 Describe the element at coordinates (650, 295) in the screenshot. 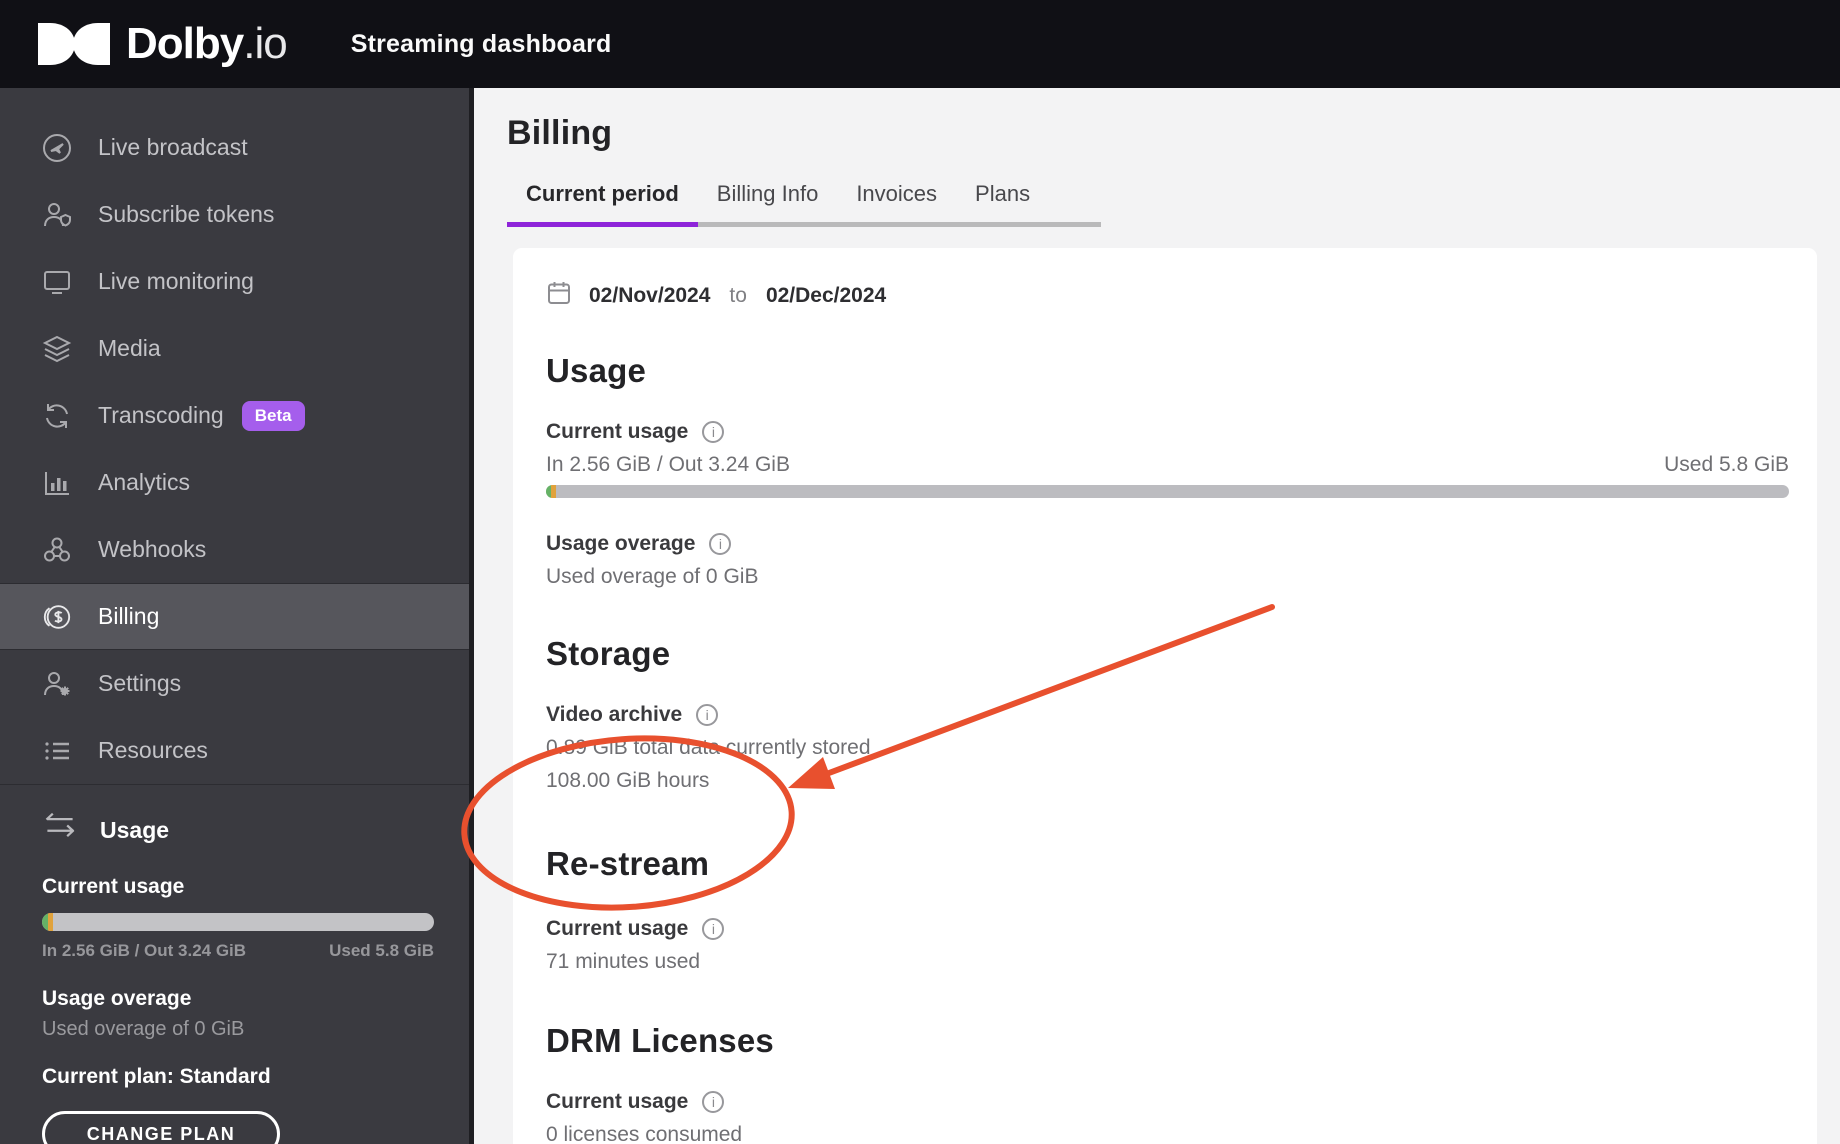

I see `period-from: 02/Nov/2024` at that location.